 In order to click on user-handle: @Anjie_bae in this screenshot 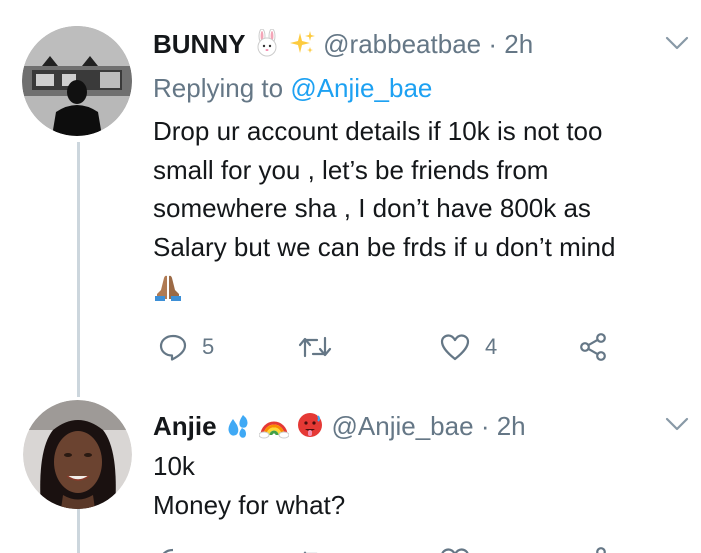, I will do `click(403, 426)`.